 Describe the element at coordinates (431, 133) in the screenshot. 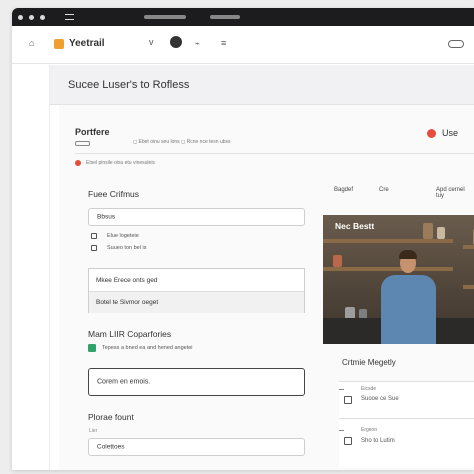

I see `record-icon` at that location.